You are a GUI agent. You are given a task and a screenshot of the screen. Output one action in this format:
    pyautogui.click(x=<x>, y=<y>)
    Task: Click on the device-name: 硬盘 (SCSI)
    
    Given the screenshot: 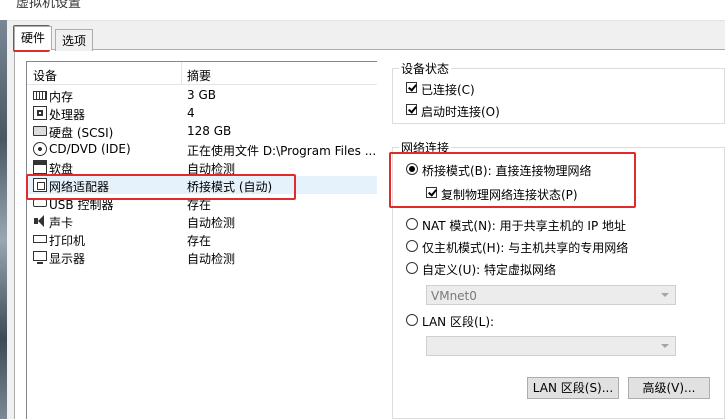 What is the action you would take?
    pyautogui.click(x=81, y=133)
    